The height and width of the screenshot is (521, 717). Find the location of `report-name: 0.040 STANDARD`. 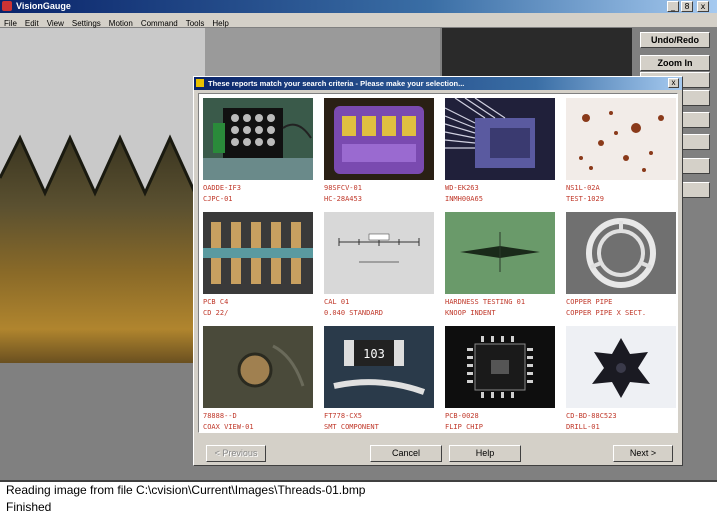

report-name: 0.040 STANDARD is located at coordinates (354, 313).